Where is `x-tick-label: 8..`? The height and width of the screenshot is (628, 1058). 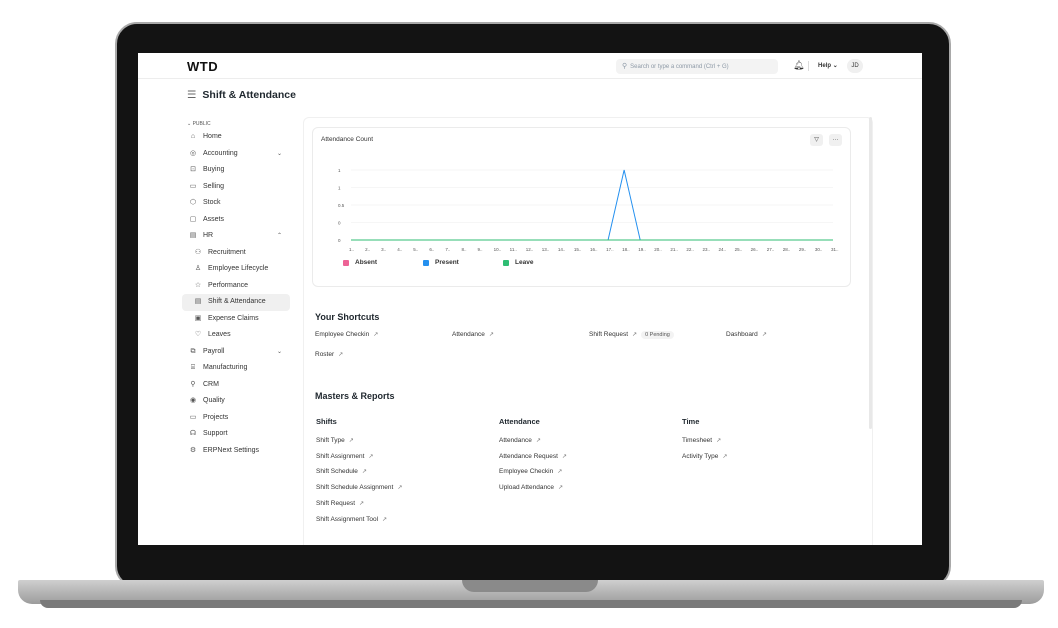
x-tick-label: 8.. is located at coordinates (463, 249).